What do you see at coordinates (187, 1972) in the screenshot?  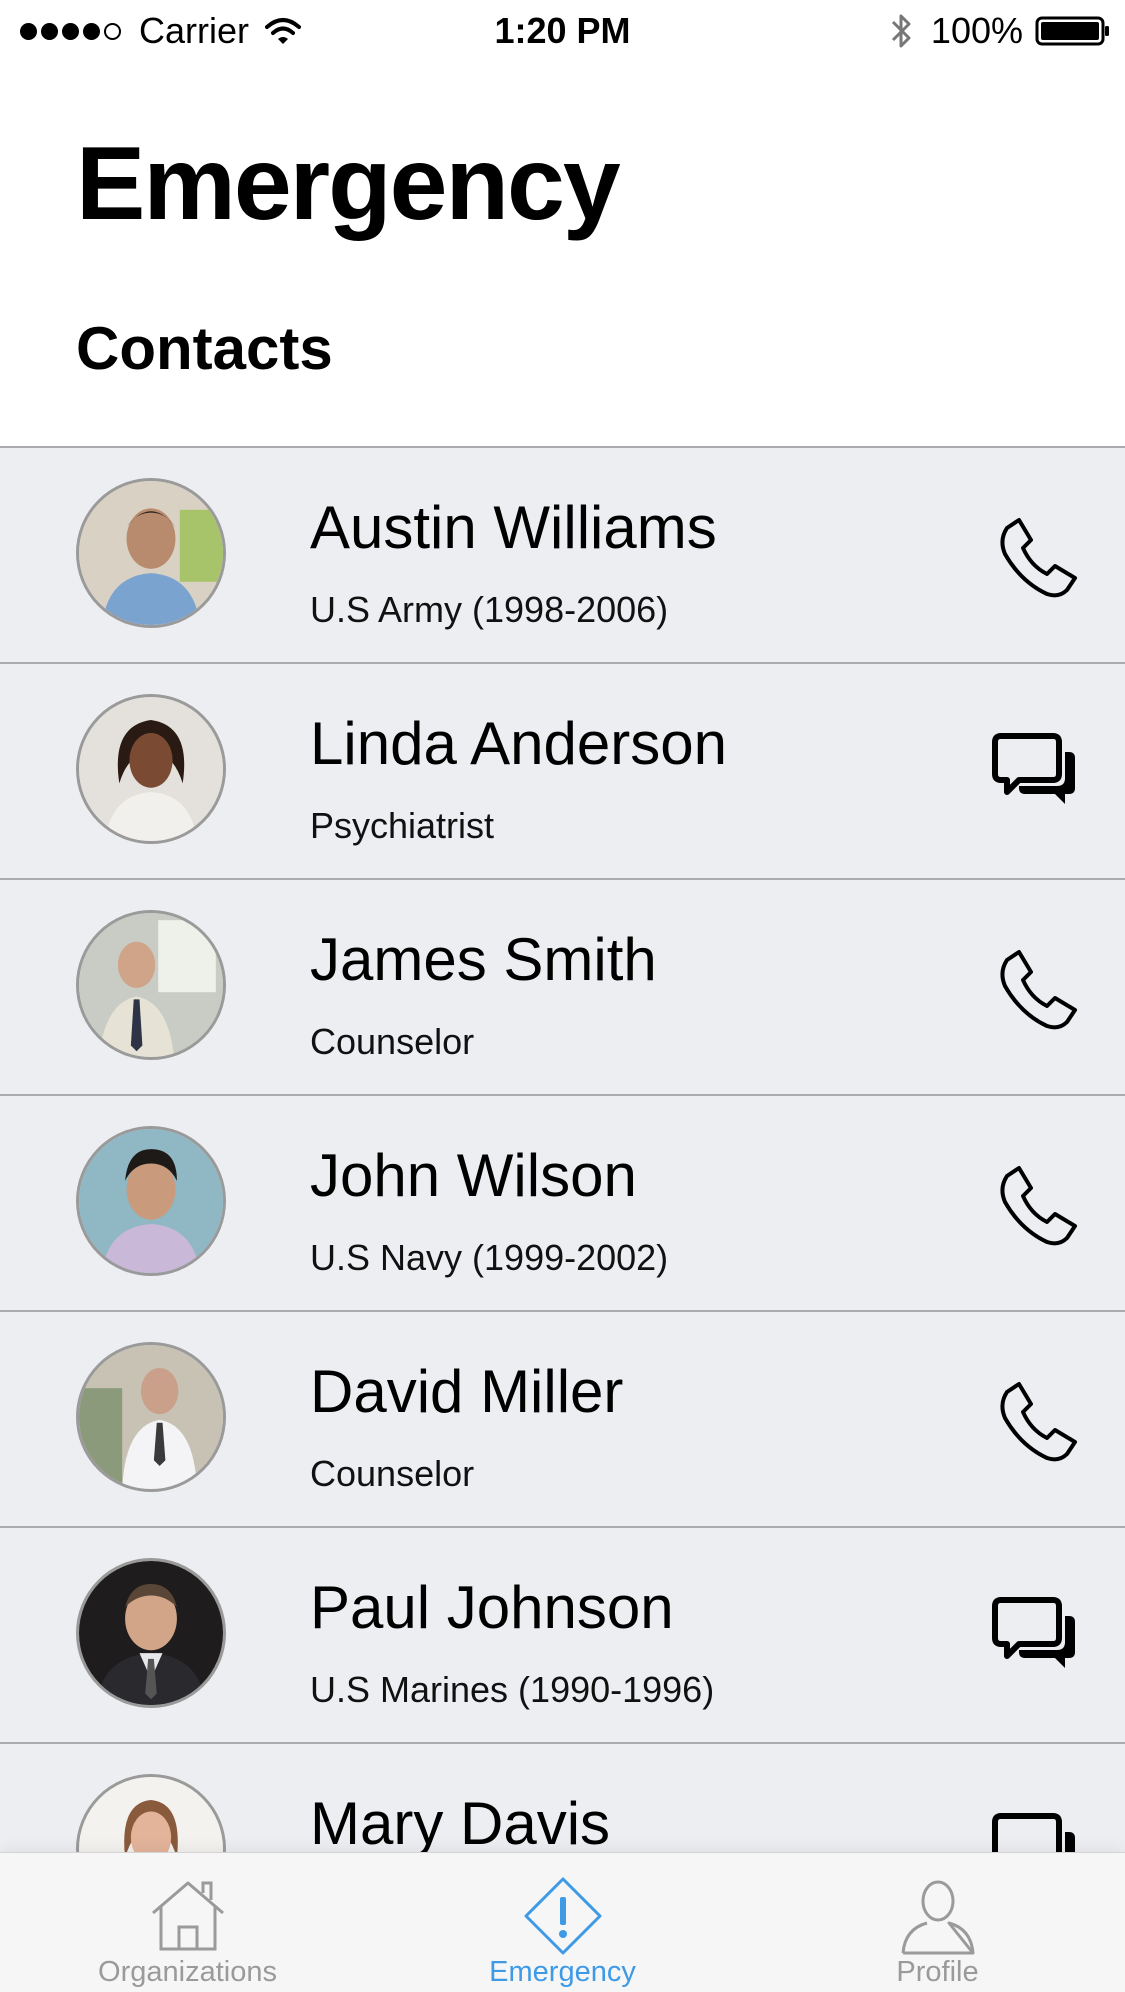 I see `tab-label: Organizations` at bounding box center [187, 1972].